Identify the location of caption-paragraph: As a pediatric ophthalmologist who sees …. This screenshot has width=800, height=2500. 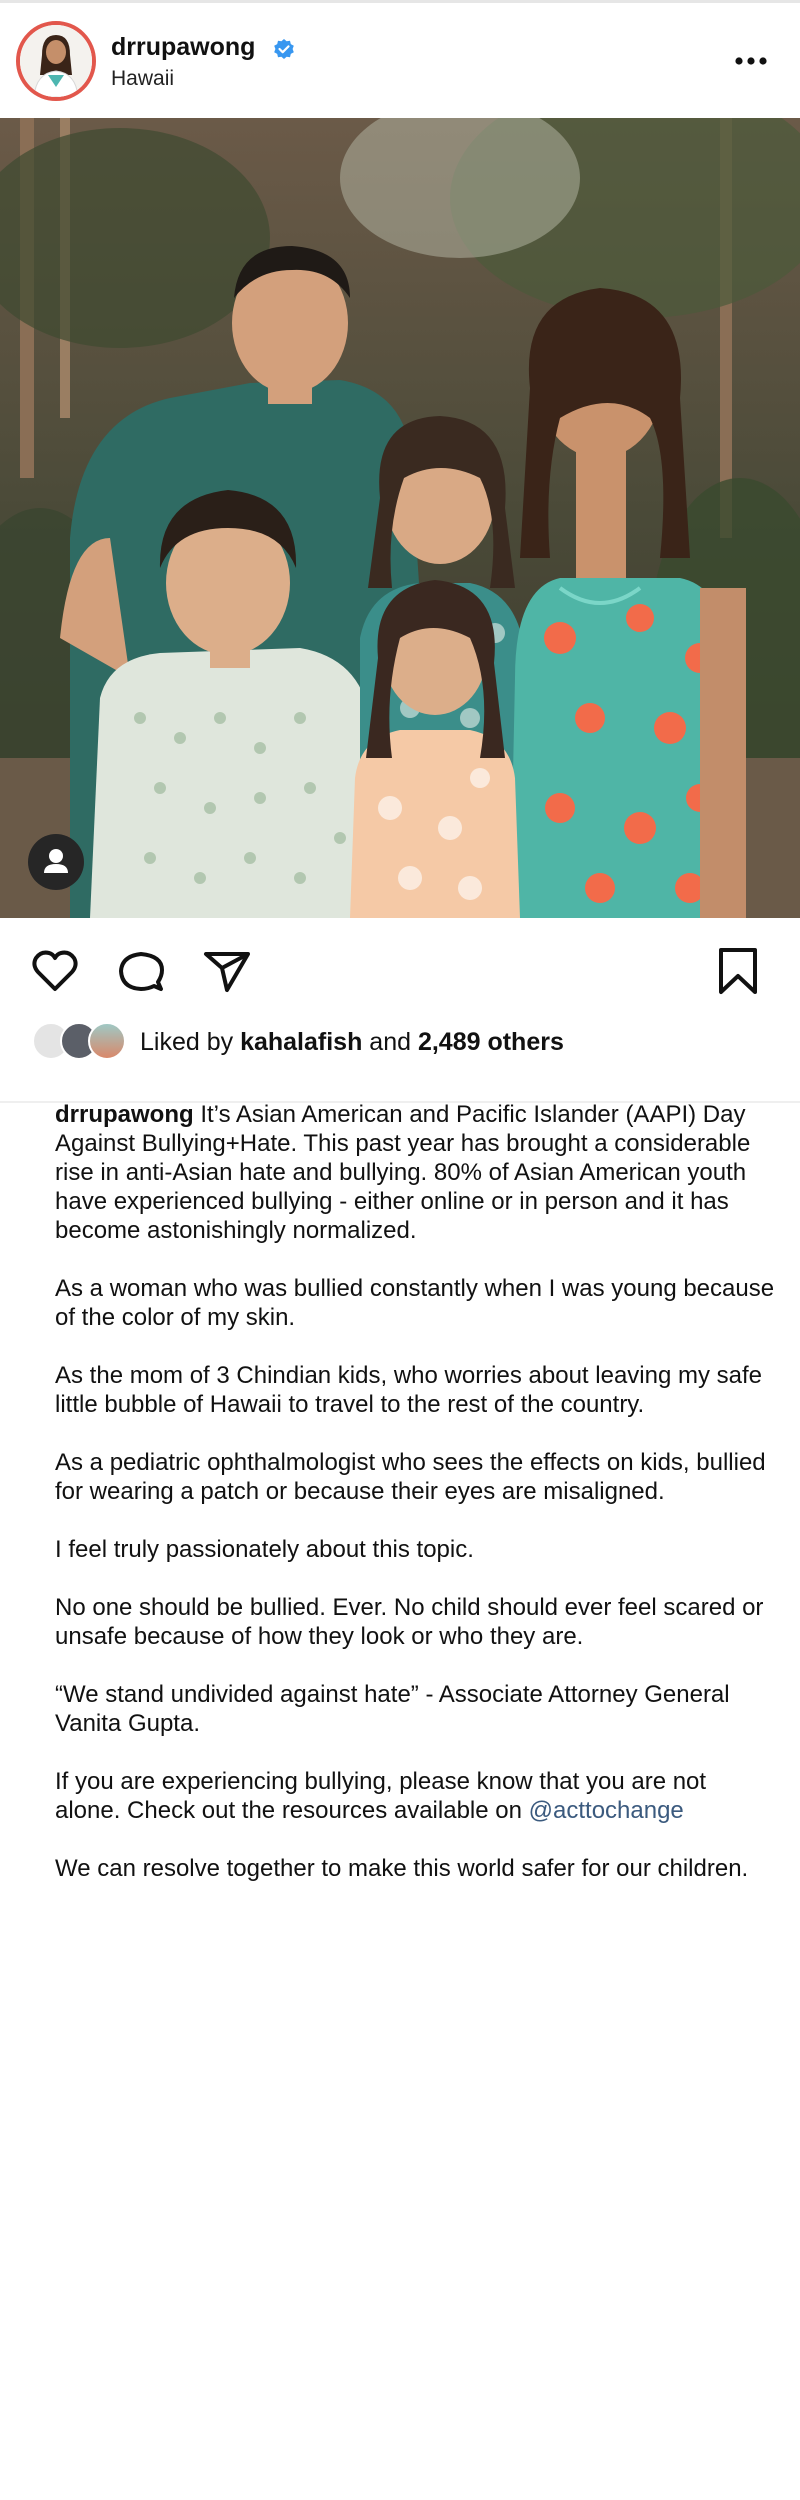
(410, 1477).